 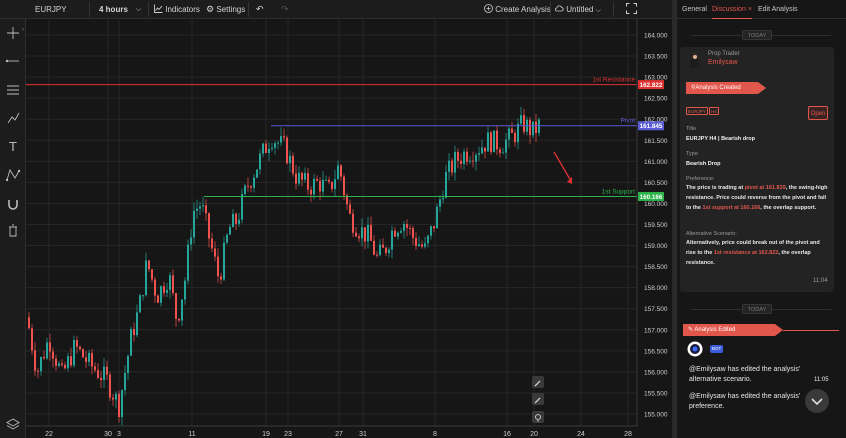 I want to click on type-value: Bearish Drop, so click(x=703, y=164).